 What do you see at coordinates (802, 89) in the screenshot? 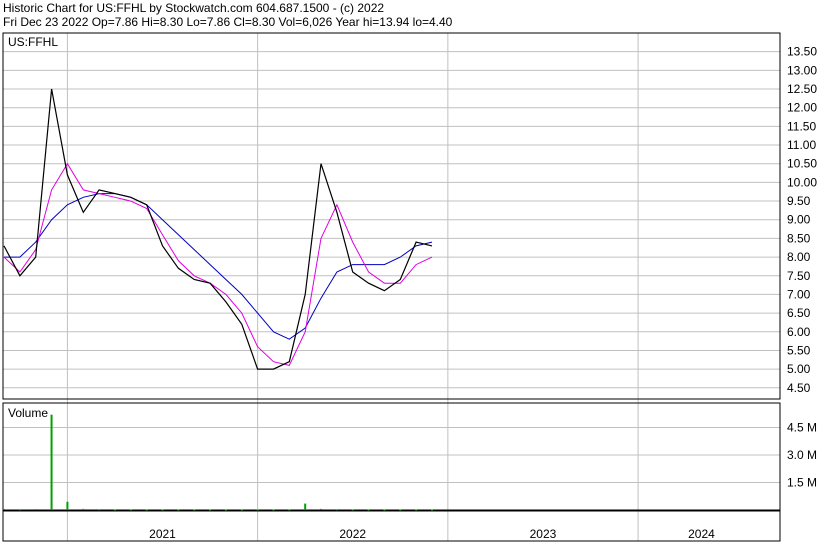
I see `price-tick-label: 12.50` at bounding box center [802, 89].